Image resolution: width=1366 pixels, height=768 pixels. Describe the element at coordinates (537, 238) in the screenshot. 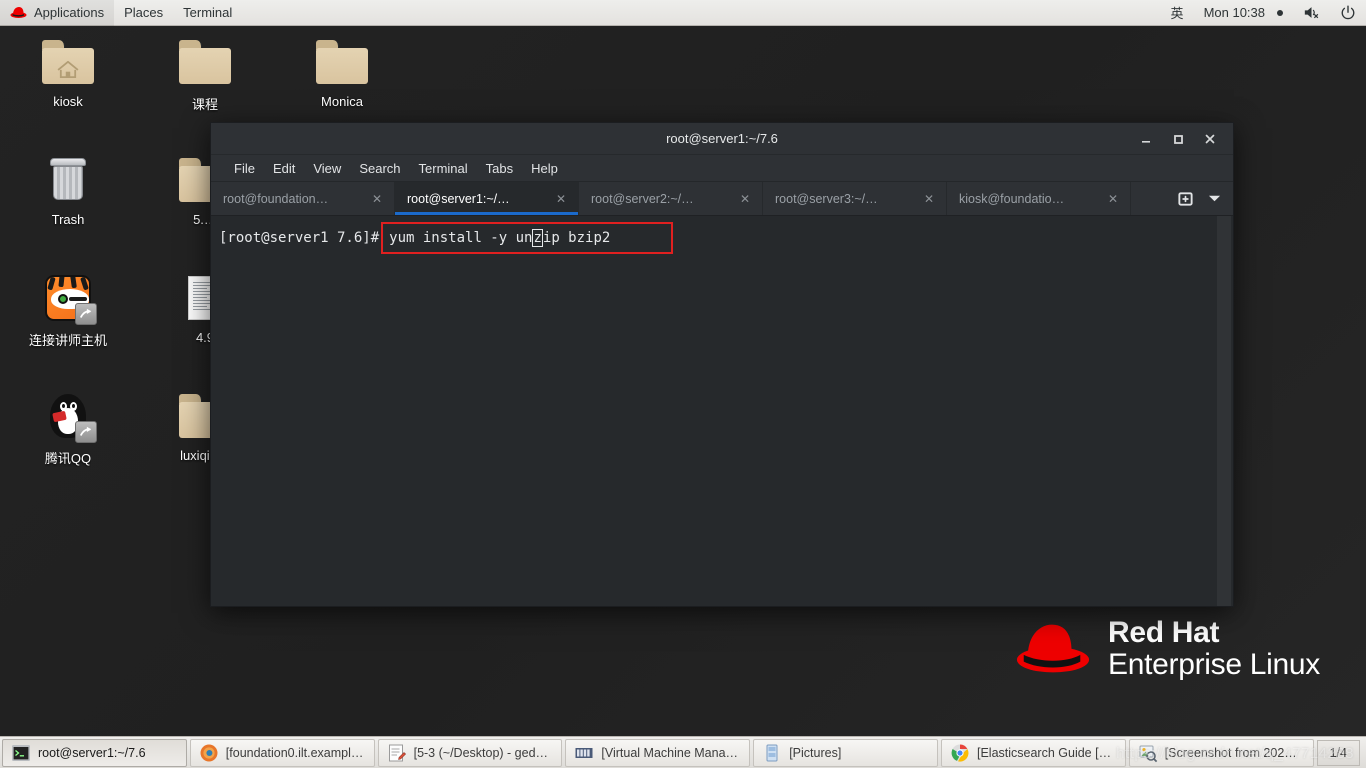

I see `text-cursor: z` at that location.